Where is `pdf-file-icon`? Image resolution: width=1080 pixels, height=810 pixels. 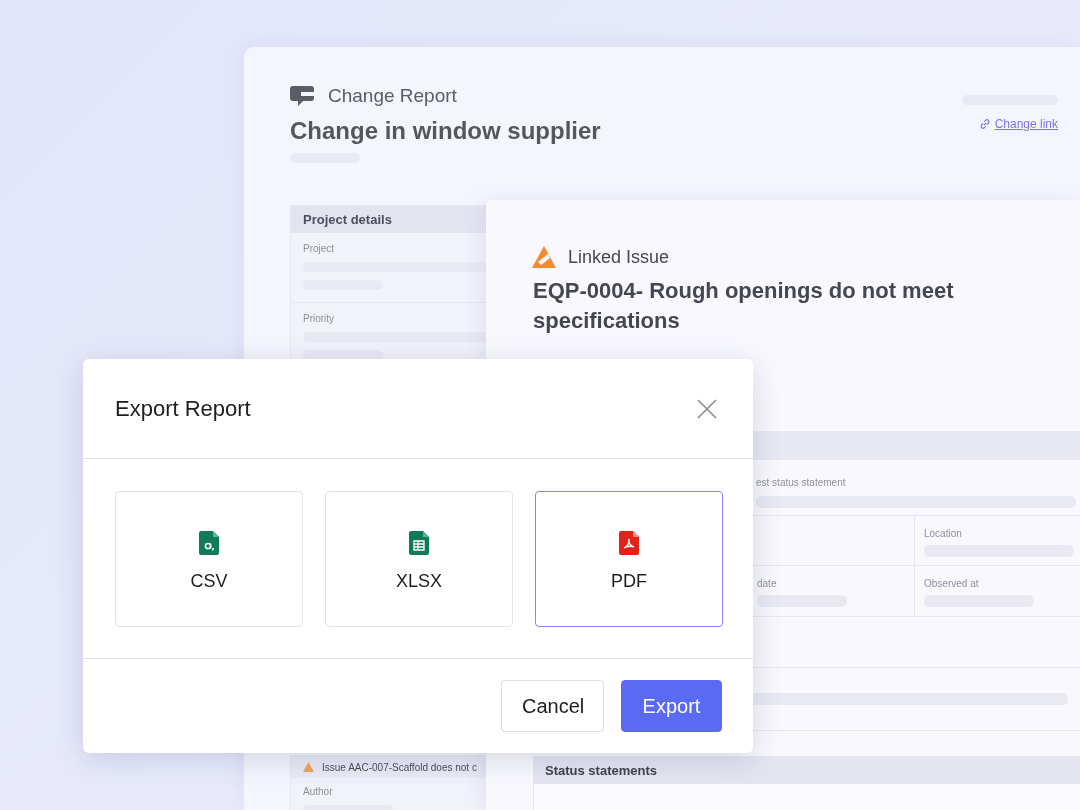 pdf-file-icon is located at coordinates (629, 543).